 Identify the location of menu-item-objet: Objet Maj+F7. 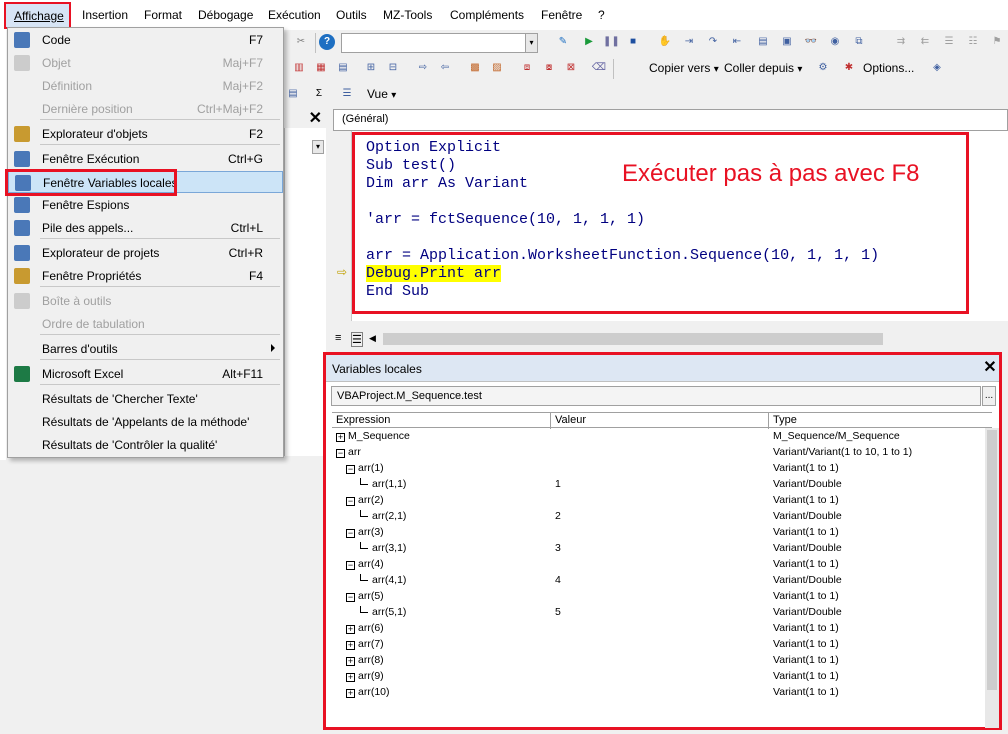
(145, 63).